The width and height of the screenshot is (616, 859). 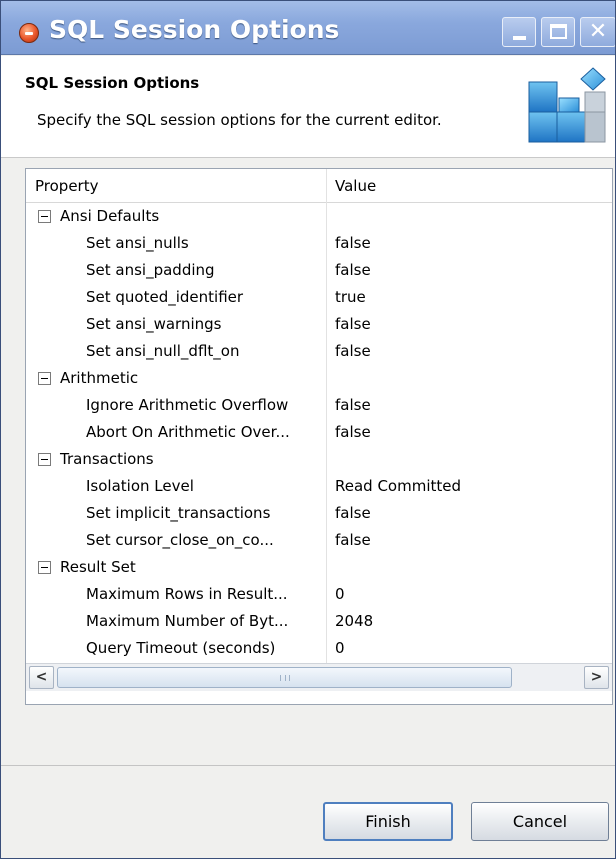 I want to click on property-name: Isolation Level, so click(x=140, y=486).